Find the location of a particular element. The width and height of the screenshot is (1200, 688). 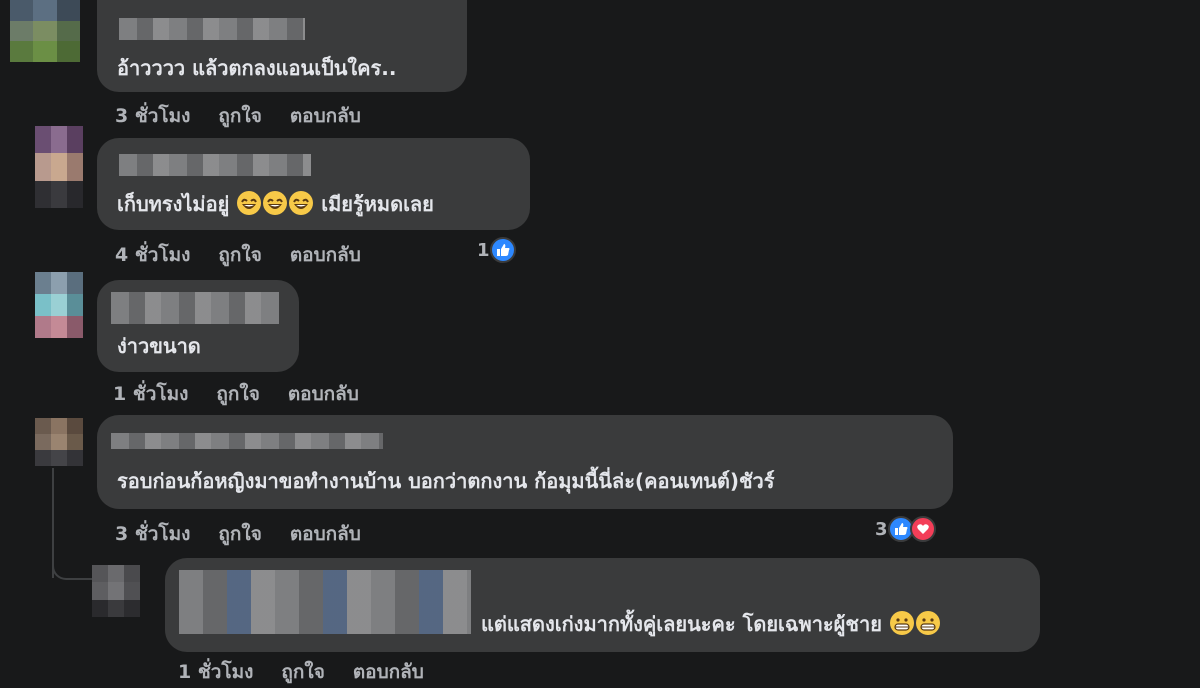

like-icon is located at coordinates (502, 250).